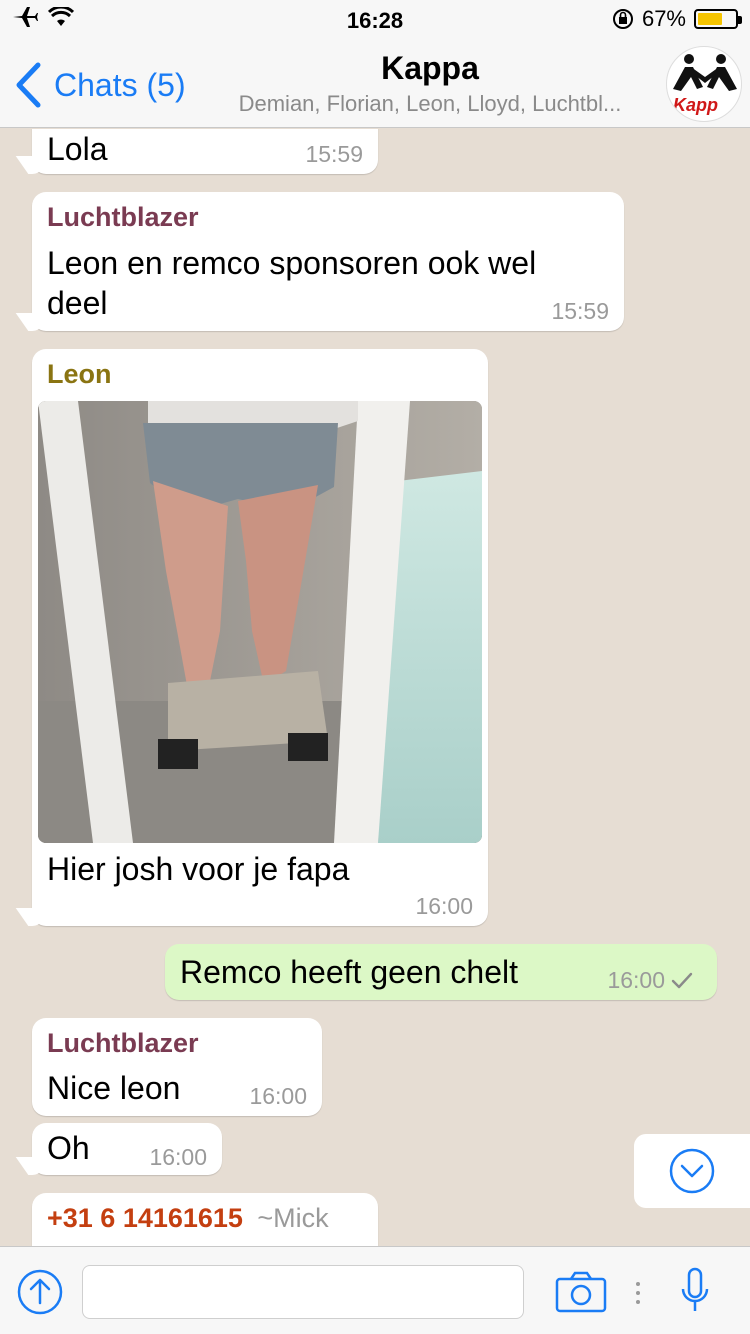  Describe the element at coordinates (622, 19) in the screenshot. I see `orientation-lock-icon` at that location.